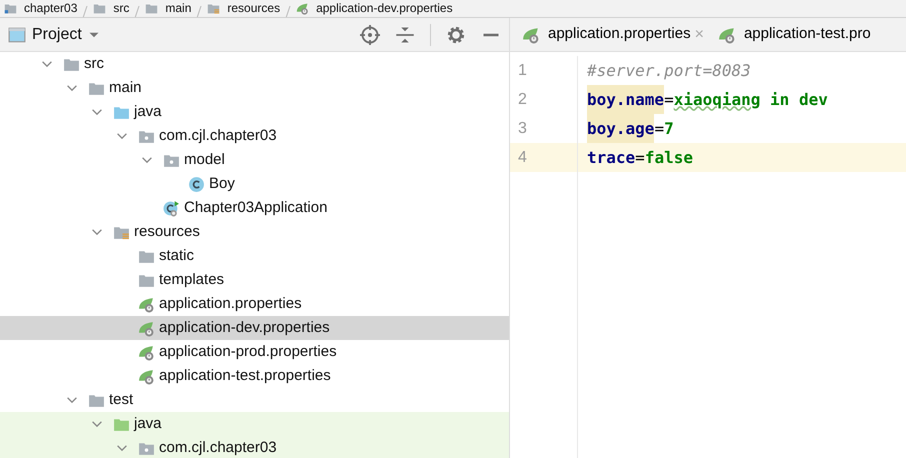  I want to click on line-number: 3, so click(522, 128).